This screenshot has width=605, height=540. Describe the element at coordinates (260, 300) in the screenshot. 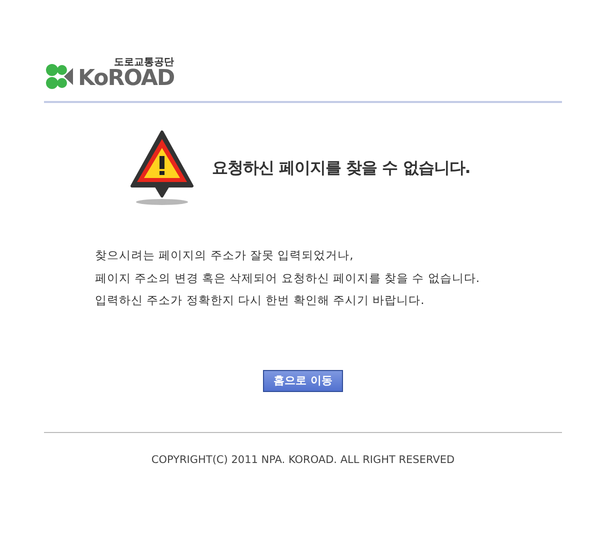

I see `message-line: 입력하신 주소가 정확한지 다시 한번 확인해 주시기 바랍니다.` at that location.